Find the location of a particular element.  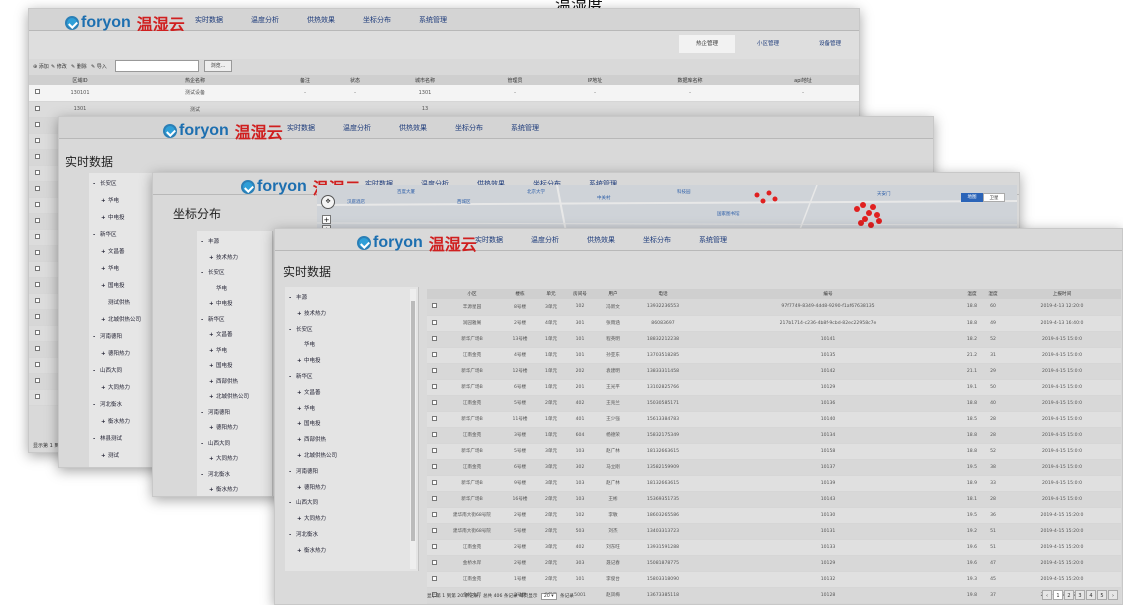

page-button: 2 is located at coordinates (1069, 595).